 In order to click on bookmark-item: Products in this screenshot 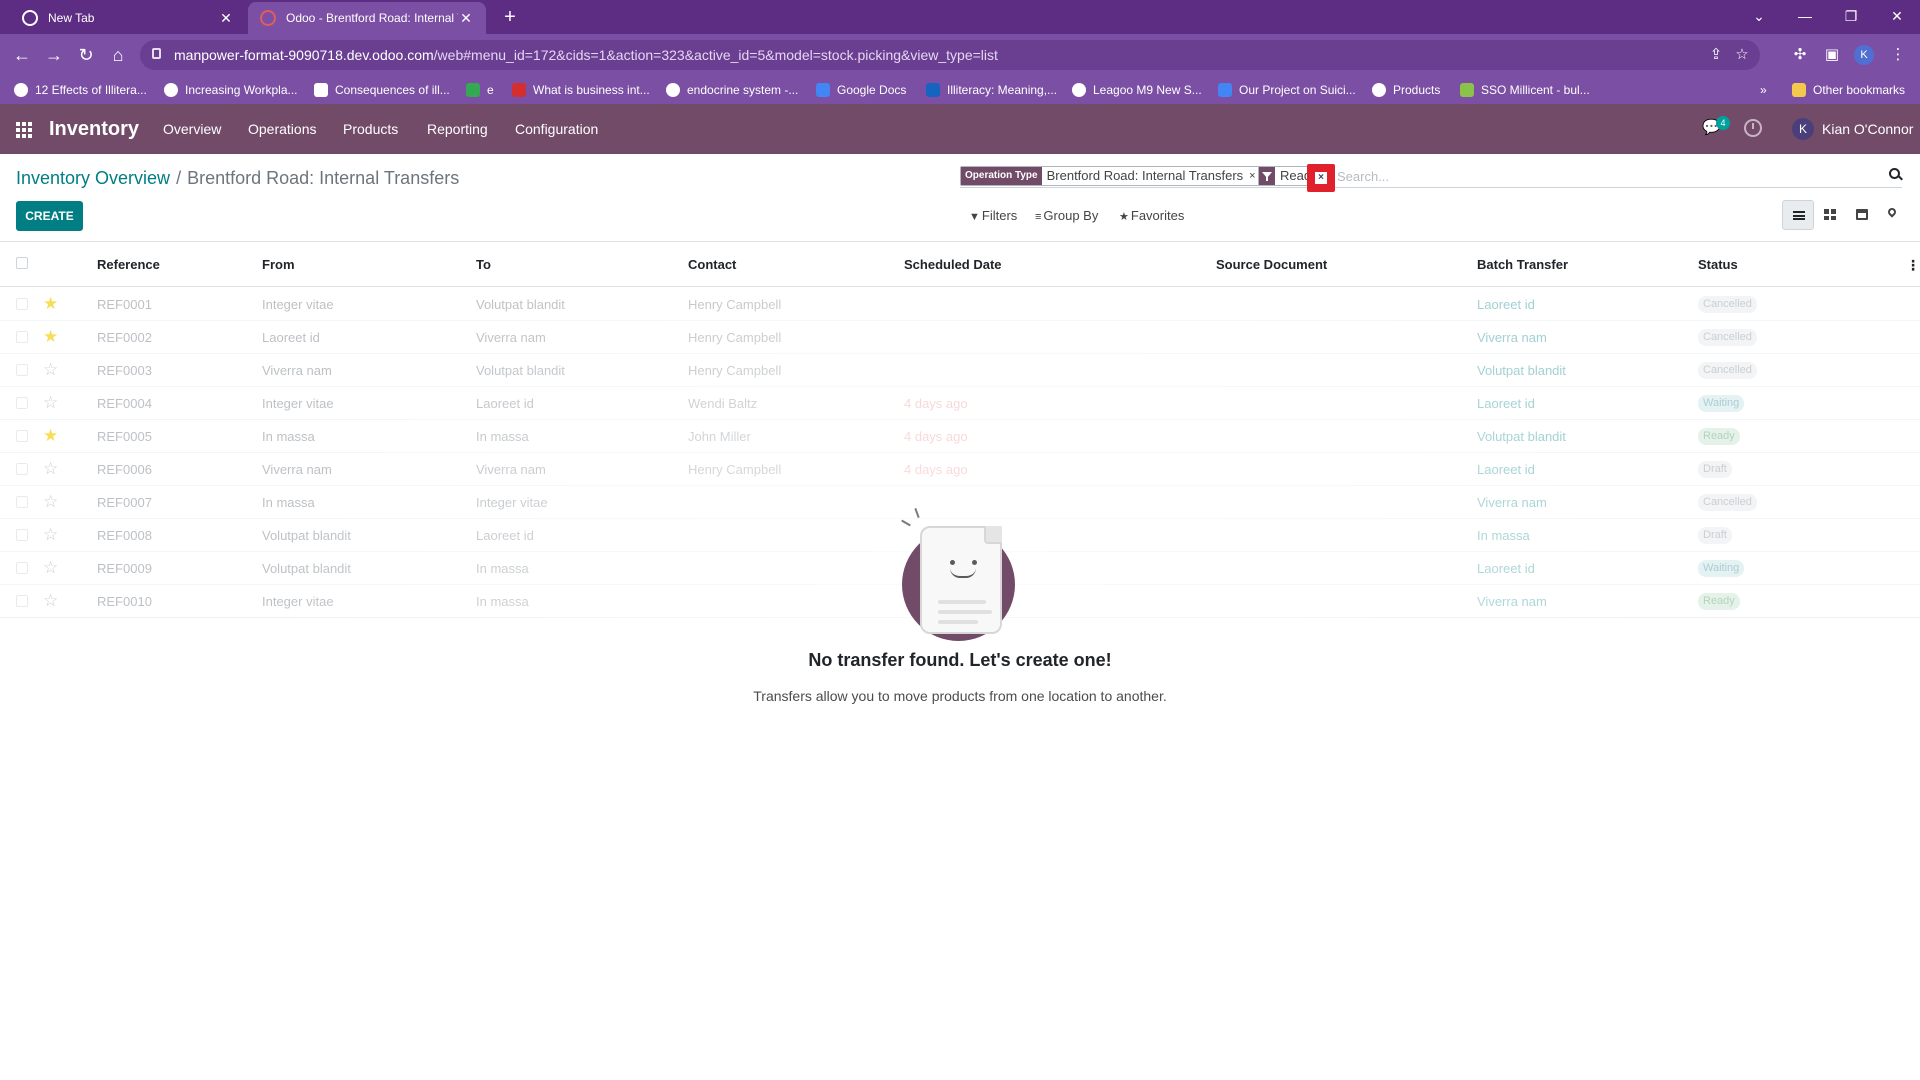, I will do `click(1406, 90)`.